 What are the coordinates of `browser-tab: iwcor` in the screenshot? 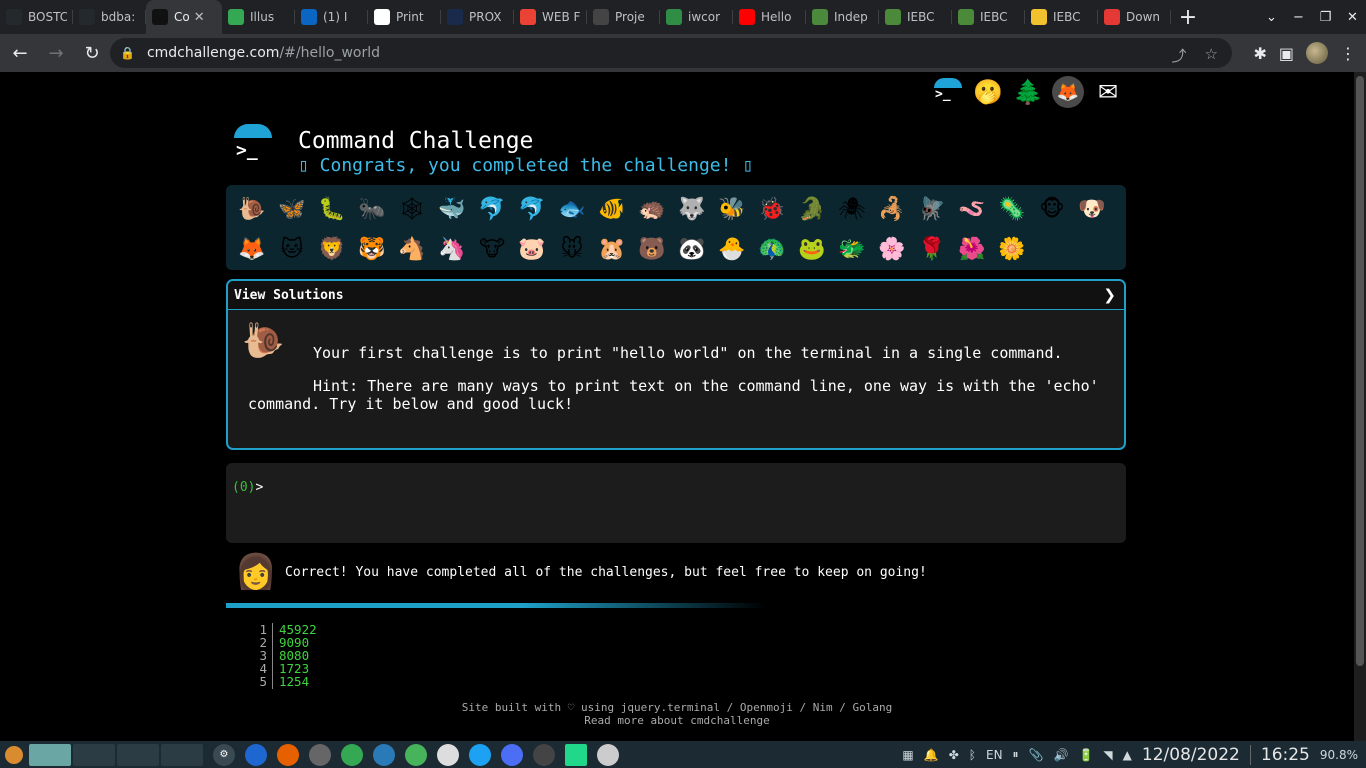 It's located at (696, 17).